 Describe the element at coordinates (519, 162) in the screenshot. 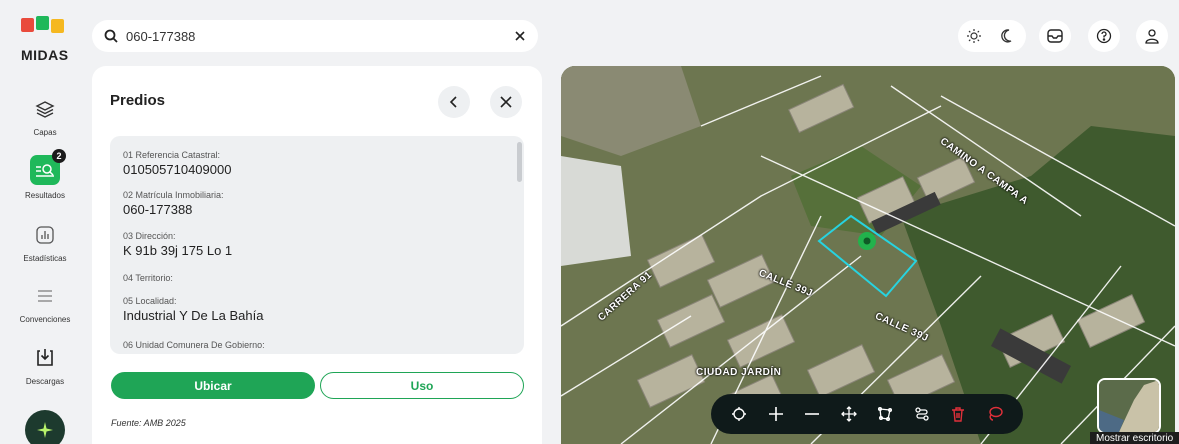

I see `scrollbar-thumb` at that location.